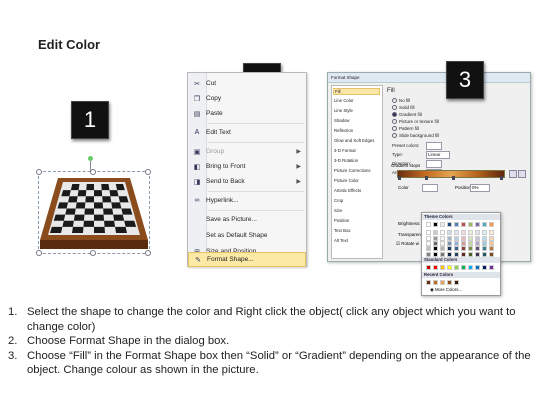  I want to click on nav-item-glow: Glow and Soft Edges, so click(354, 140).